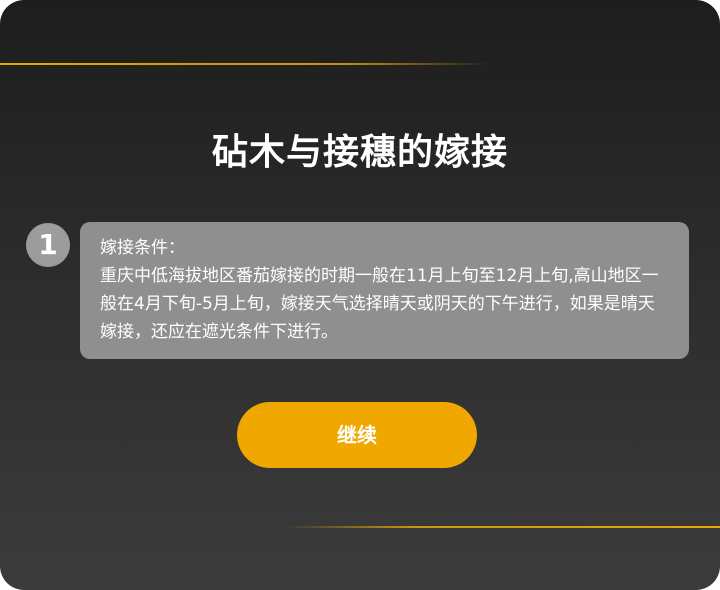 The width and height of the screenshot is (720, 590). What do you see at coordinates (245, 64) in the screenshot?
I see `decorative-top-line` at bounding box center [245, 64].